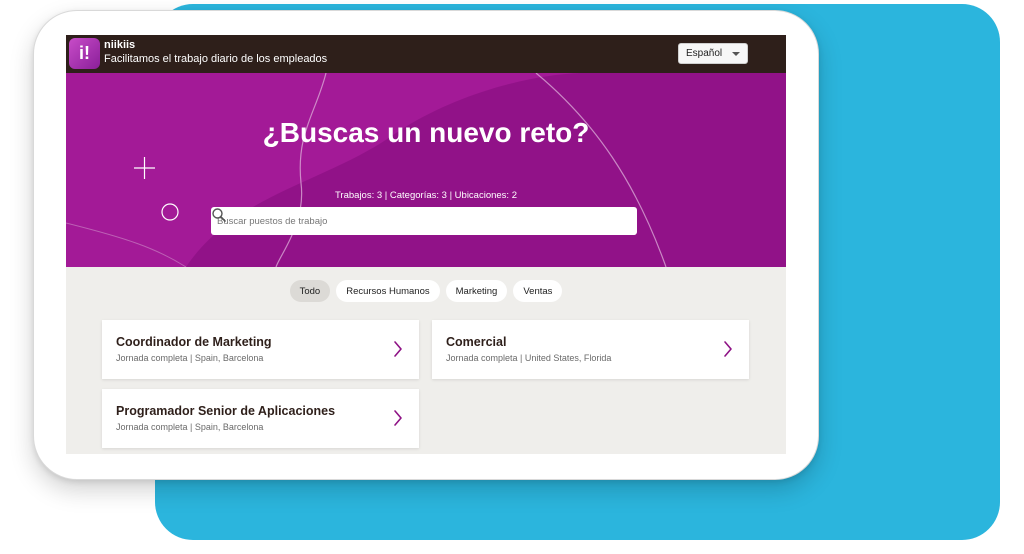 Image resolution: width=1024 pixels, height=554 pixels. Describe the element at coordinates (84, 53) in the screenshot. I see `niikiis-logo: i!` at that location.